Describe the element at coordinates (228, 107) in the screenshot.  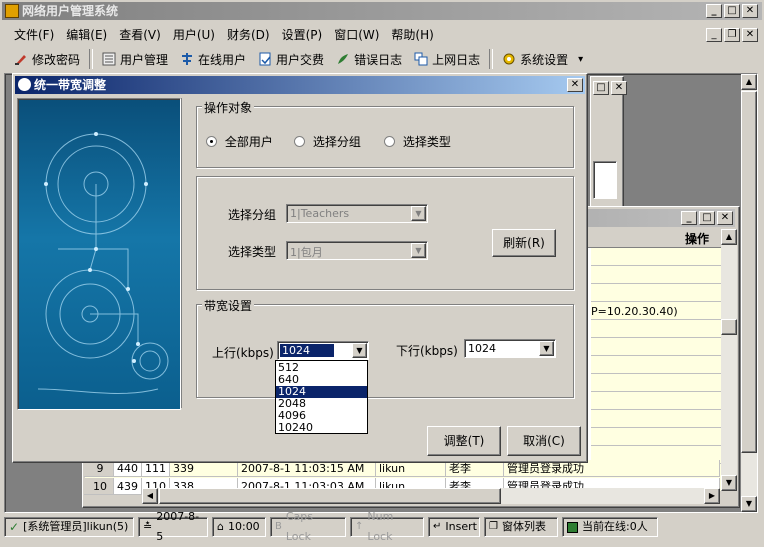
I see `target-group-legend: 操作对象` at that location.